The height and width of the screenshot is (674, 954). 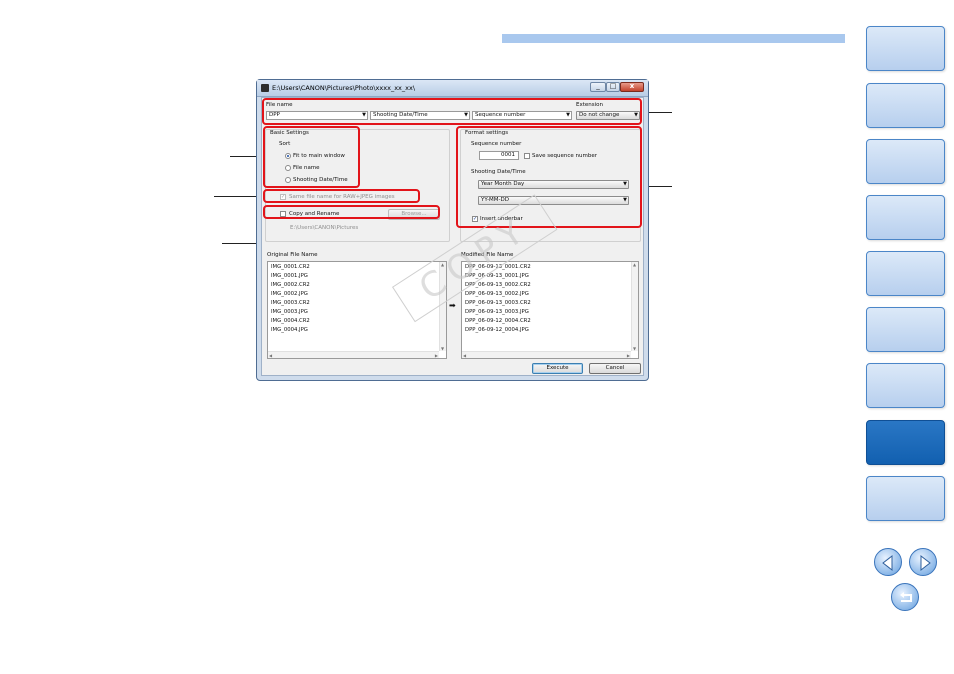 What do you see at coordinates (311, 157) in the screenshot?
I see `callout-basic-settings` at bounding box center [311, 157].